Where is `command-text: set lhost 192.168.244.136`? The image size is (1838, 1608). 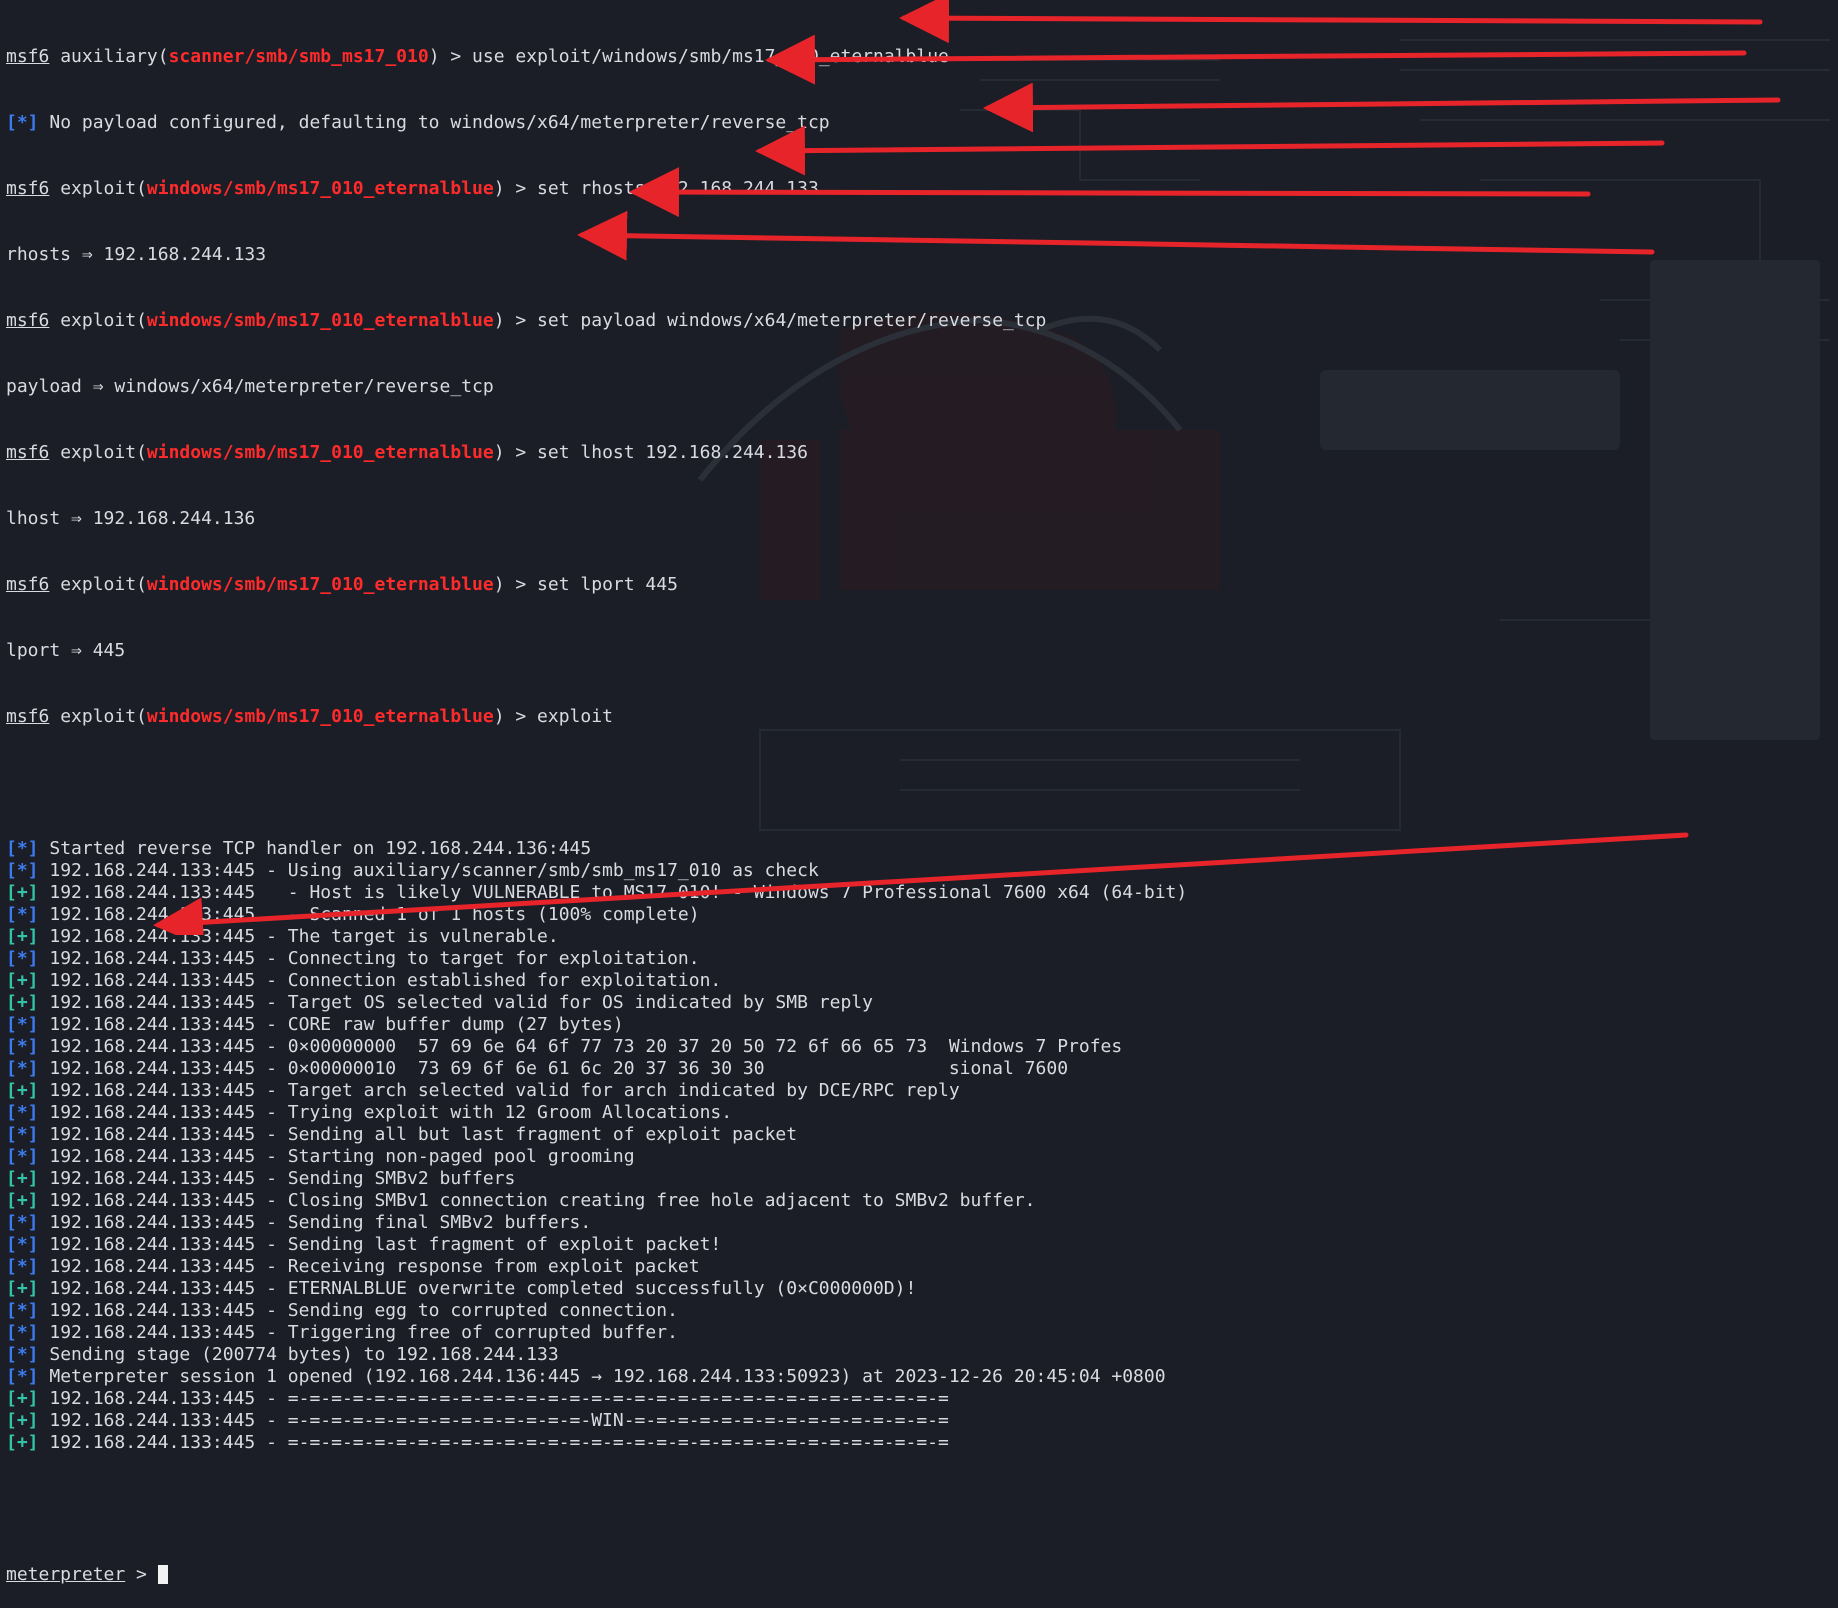
command-text: set lhost 192.168.244.136 is located at coordinates (672, 452).